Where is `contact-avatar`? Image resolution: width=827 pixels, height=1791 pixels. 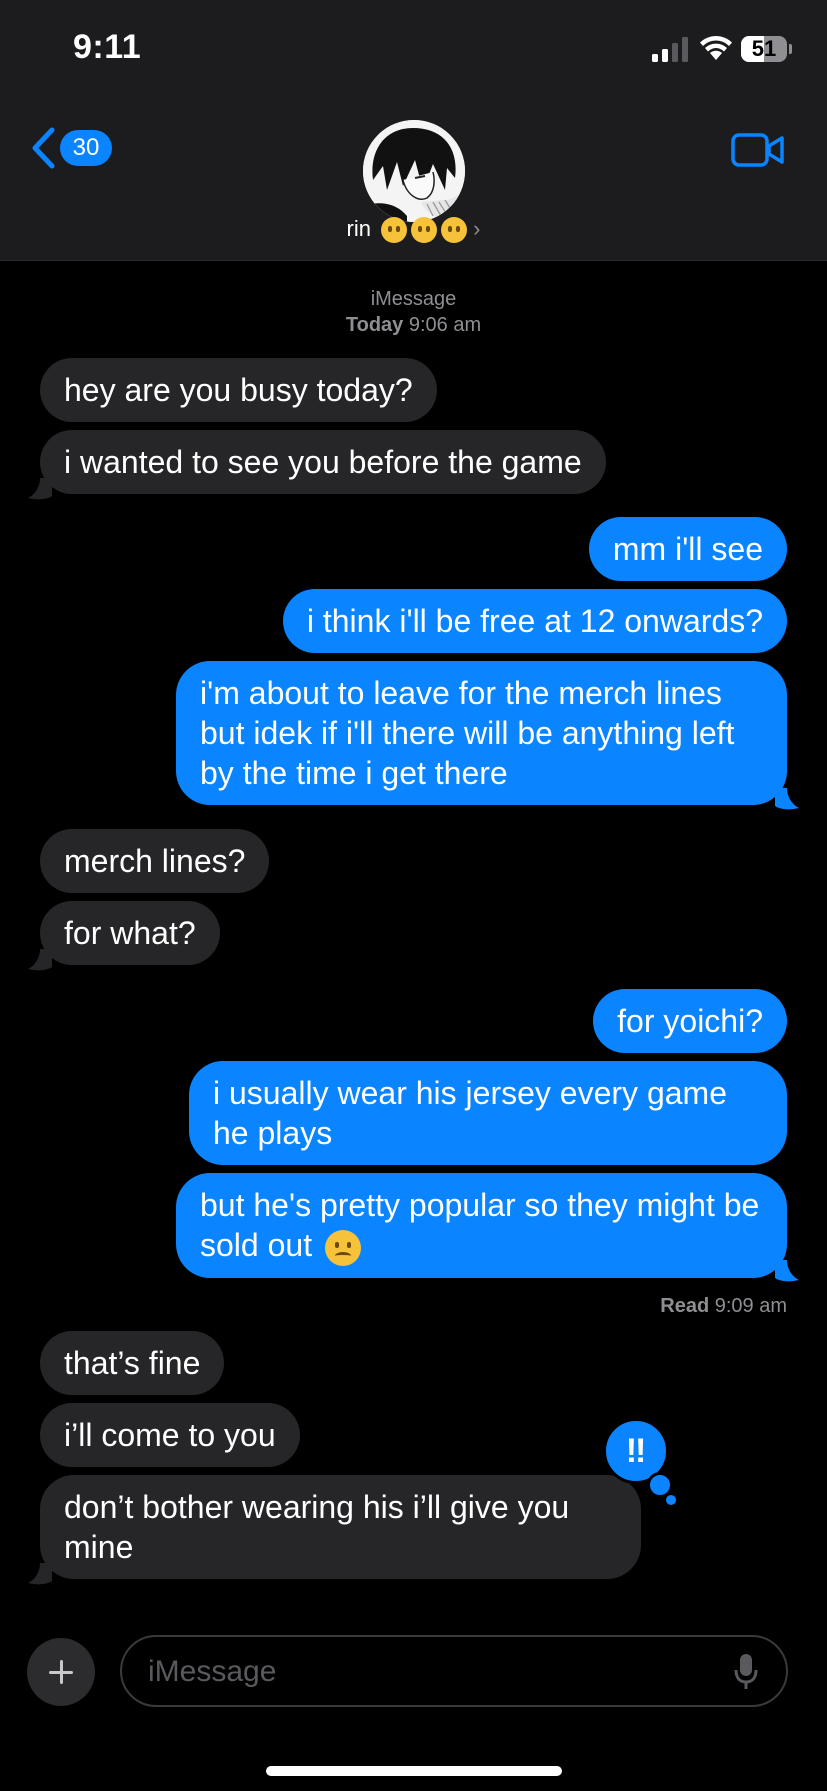
contact-avatar is located at coordinates (414, 171).